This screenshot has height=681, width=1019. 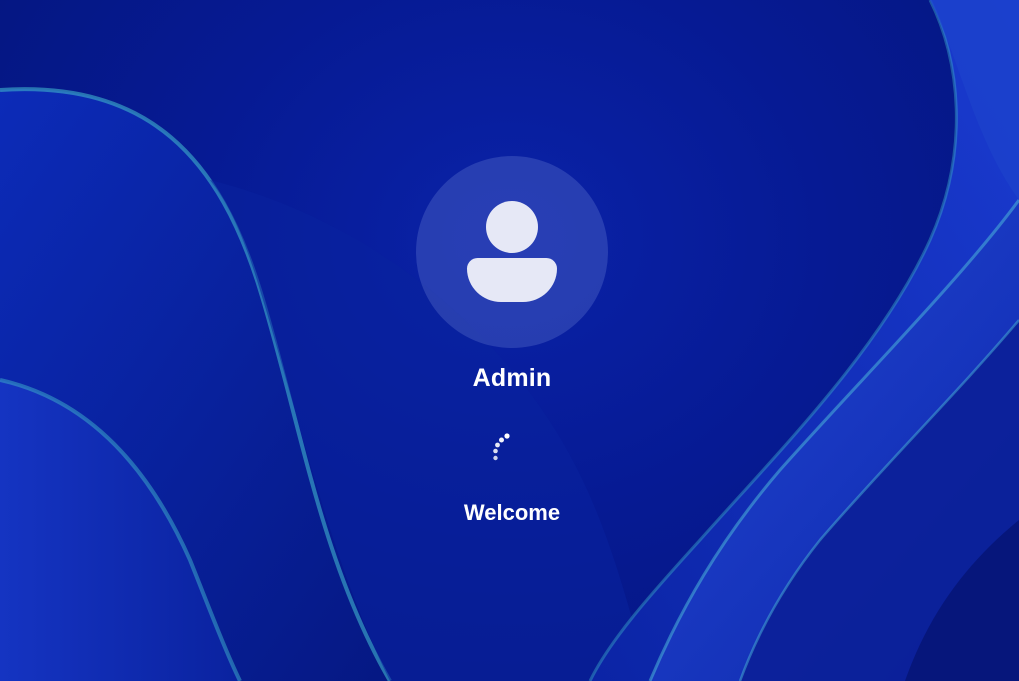 What do you see at coordinates (512, 512) in the screenshot?
I see `status-text: Welcome` at bounding box center [512, 512].